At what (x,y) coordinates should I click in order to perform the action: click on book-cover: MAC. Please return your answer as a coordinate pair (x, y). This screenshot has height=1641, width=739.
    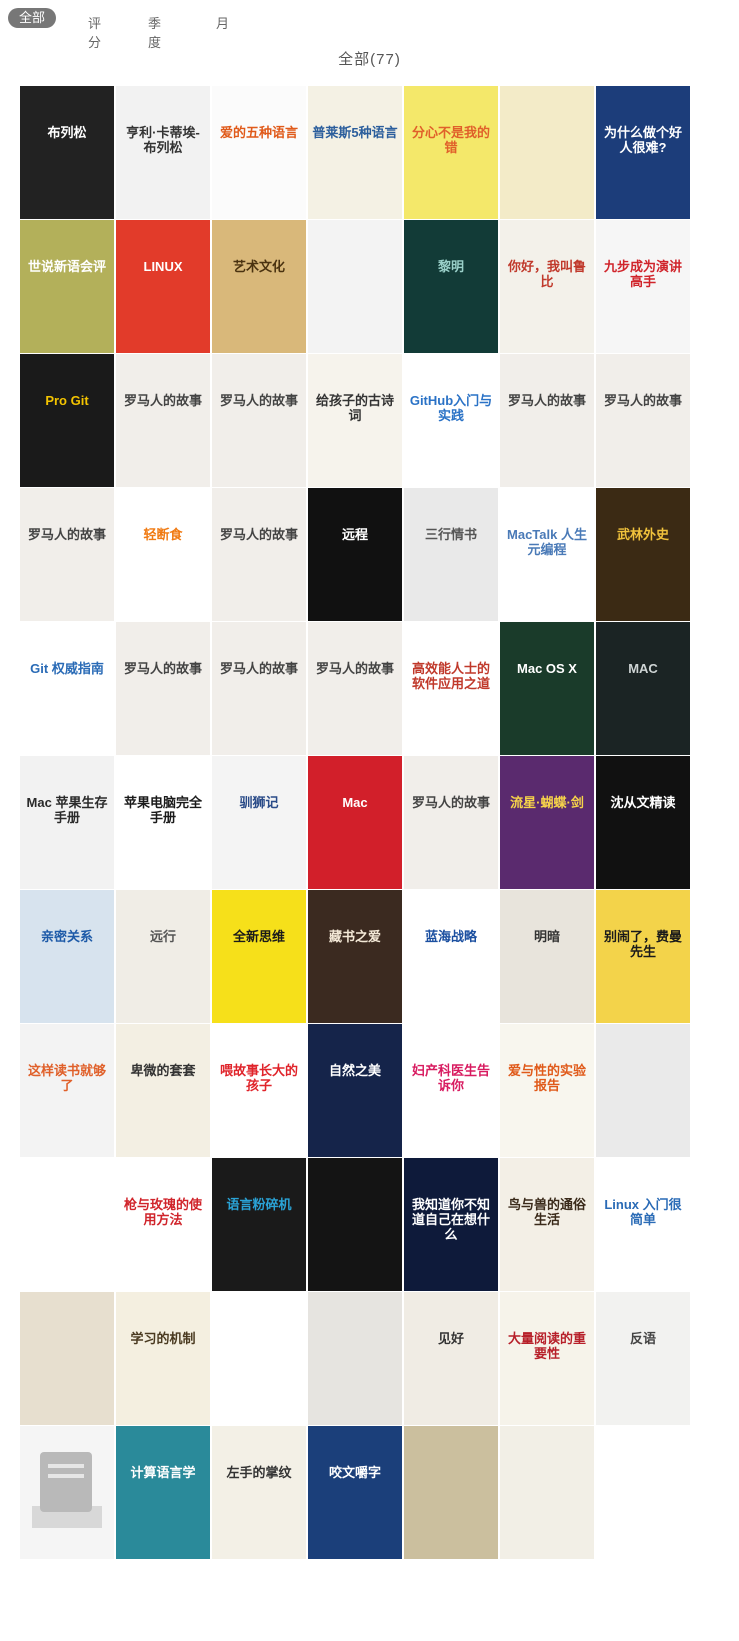
    Looking at the image, I should click on (643, 688).